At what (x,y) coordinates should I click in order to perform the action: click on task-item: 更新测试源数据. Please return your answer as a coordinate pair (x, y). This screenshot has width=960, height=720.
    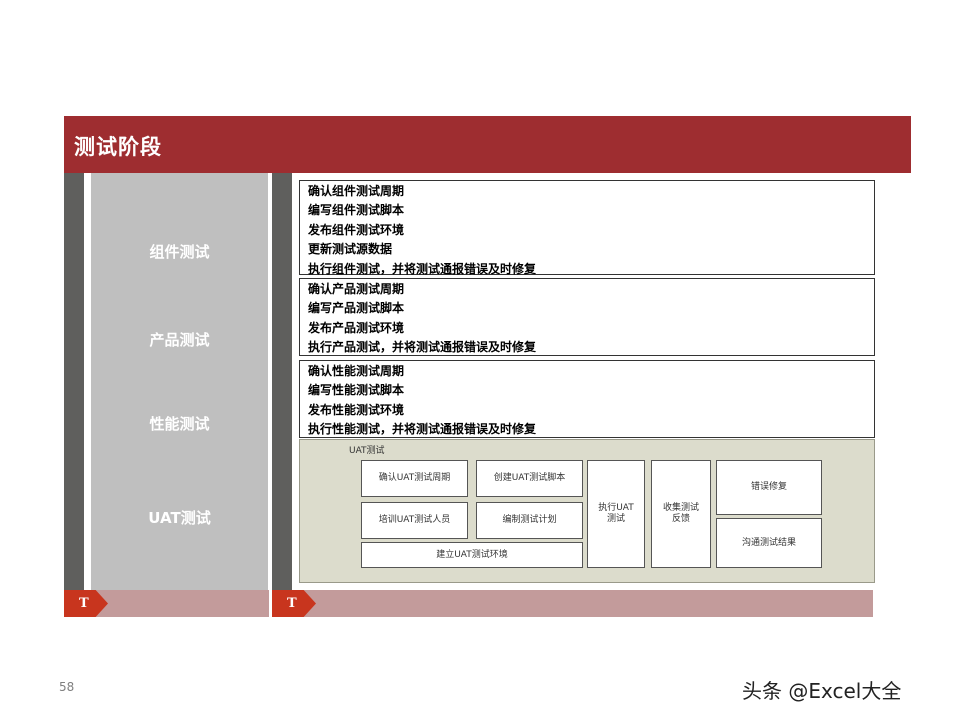
    Looking at the image, I should click on (350, 249).